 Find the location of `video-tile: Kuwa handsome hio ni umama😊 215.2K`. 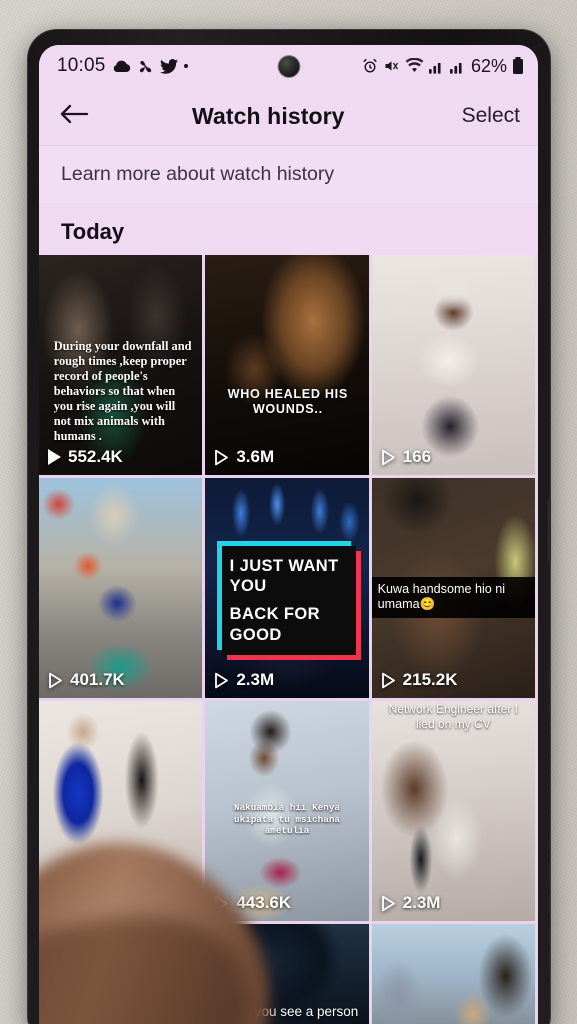

video-tile: Kuwa handsome hio ni umama😊 215.2K is located at coordinates (453, 588).